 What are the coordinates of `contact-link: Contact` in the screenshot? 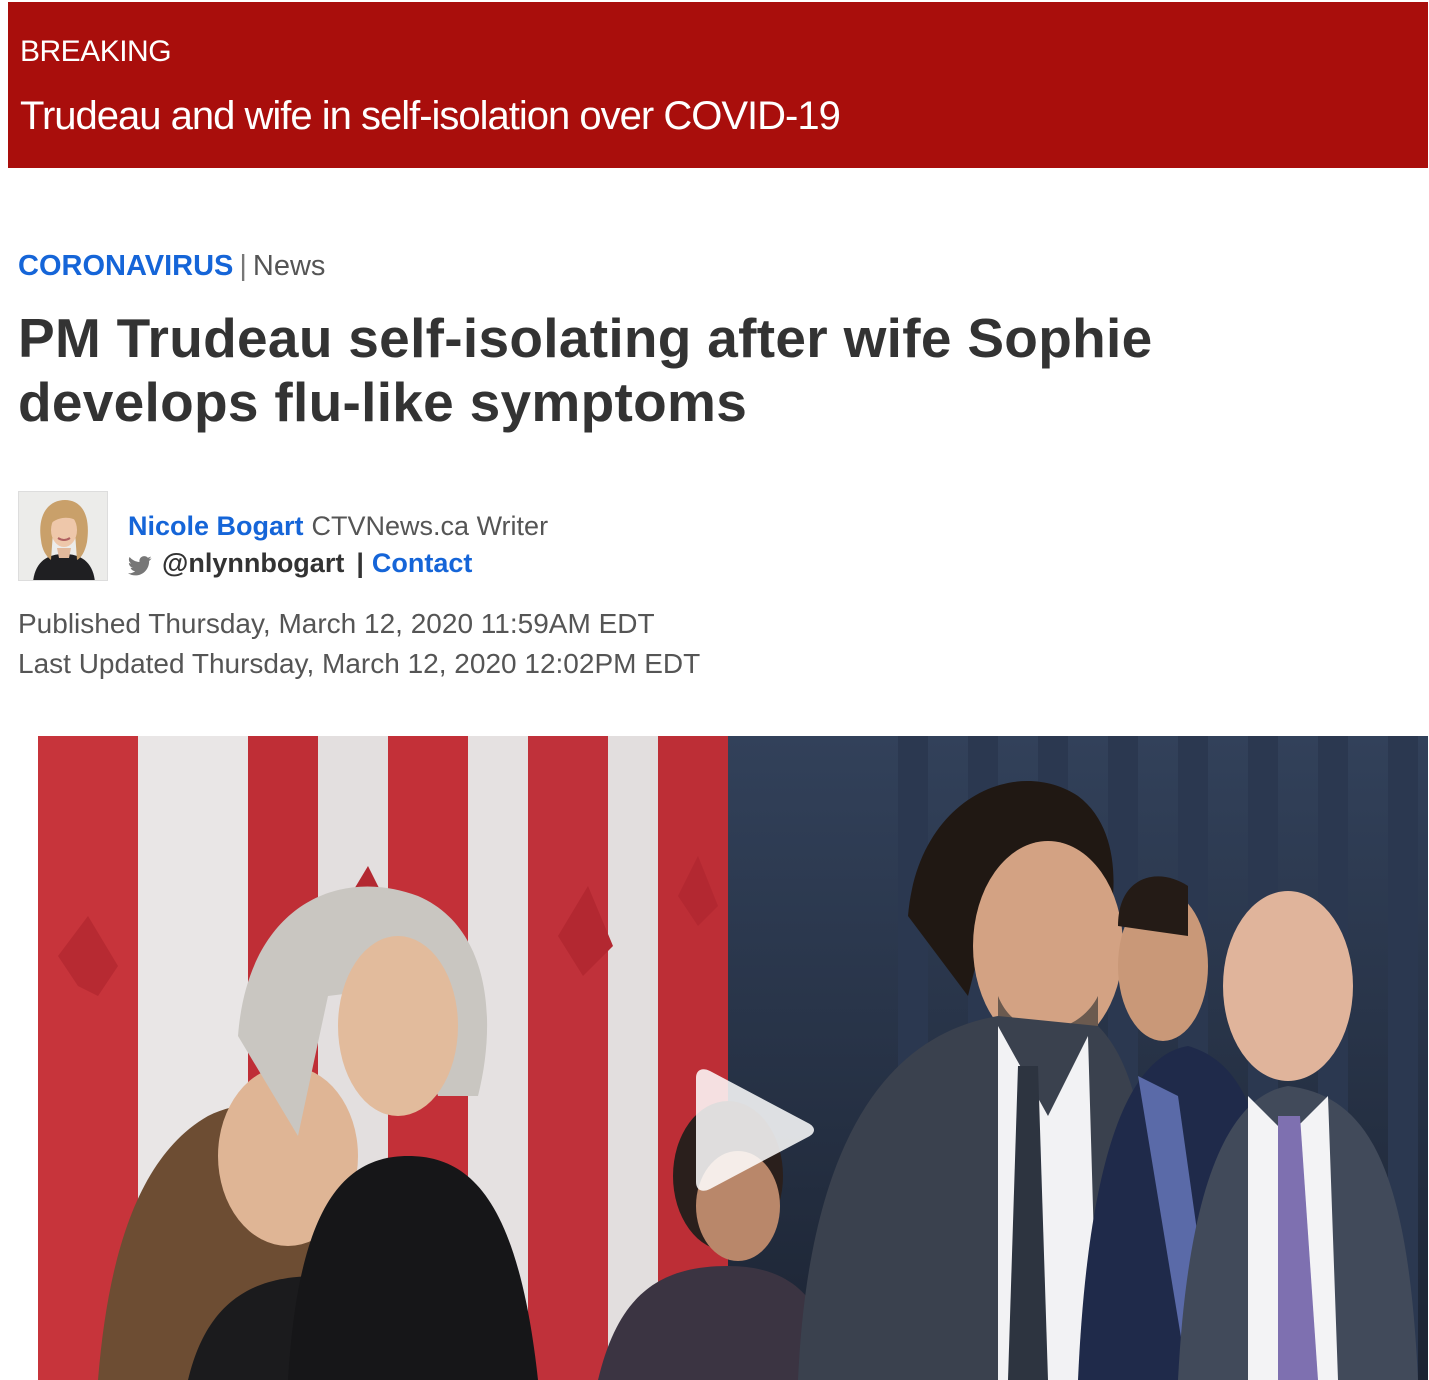 It's located at (422, 563).